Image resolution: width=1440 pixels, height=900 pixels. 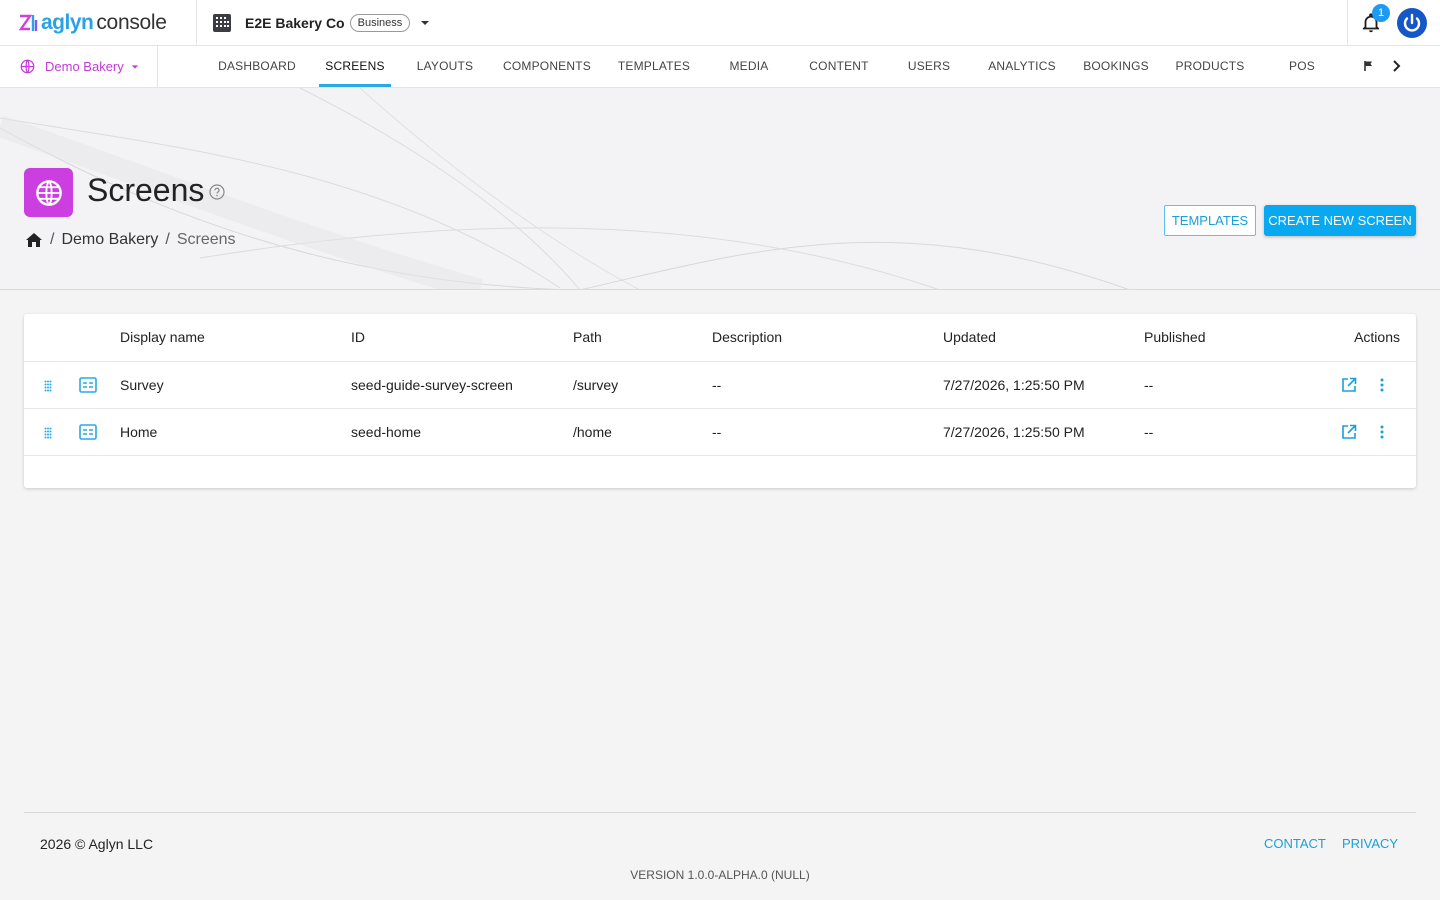 What do you see at coordinates (109, 240) in the screenshot?
I see `breadcrumb-site-link: Demo Bakery` at bounding box center [109, 240].